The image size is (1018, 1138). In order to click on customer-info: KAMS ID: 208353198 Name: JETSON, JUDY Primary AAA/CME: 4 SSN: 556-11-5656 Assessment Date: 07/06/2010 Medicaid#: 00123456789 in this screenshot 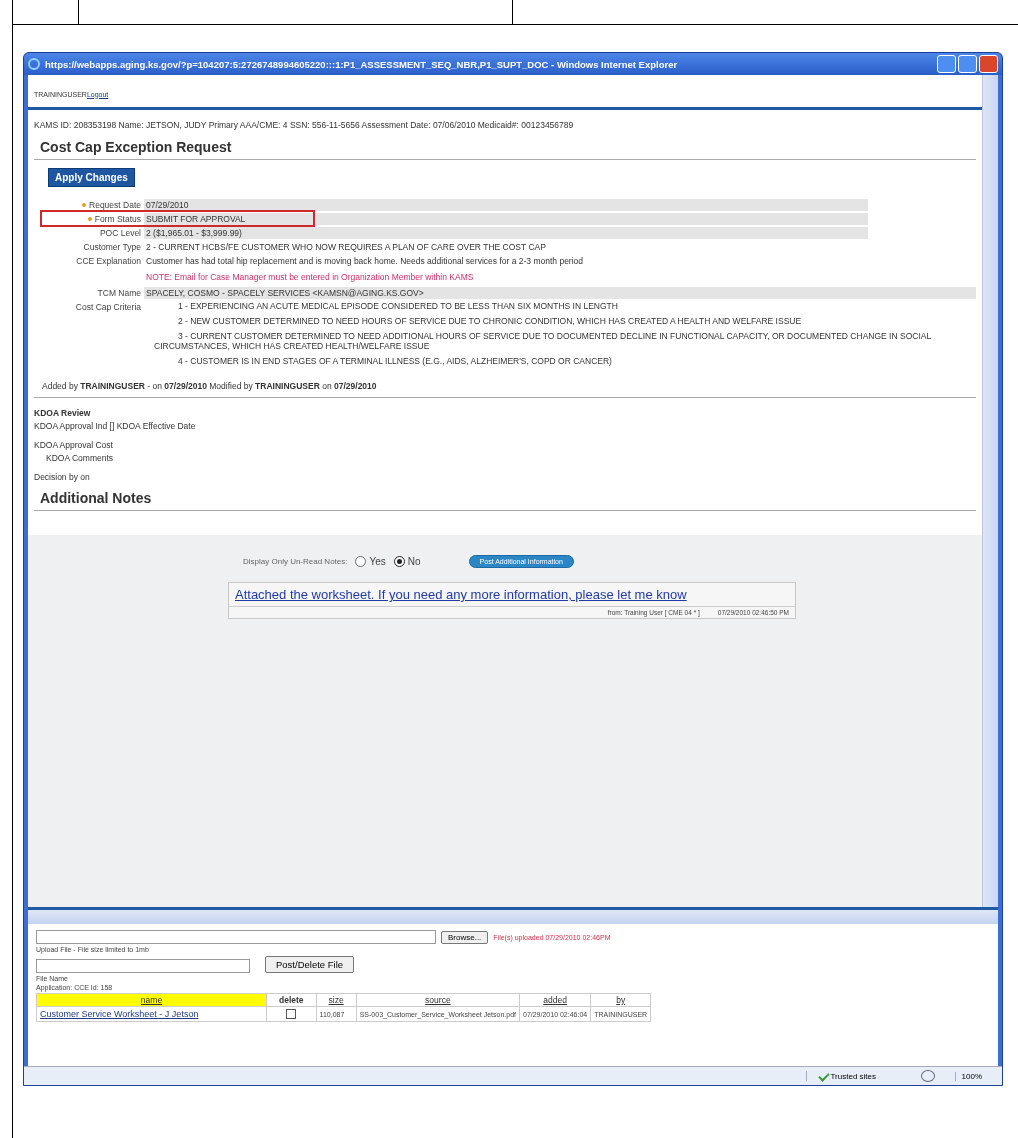, I will do `click(304, 125)`.